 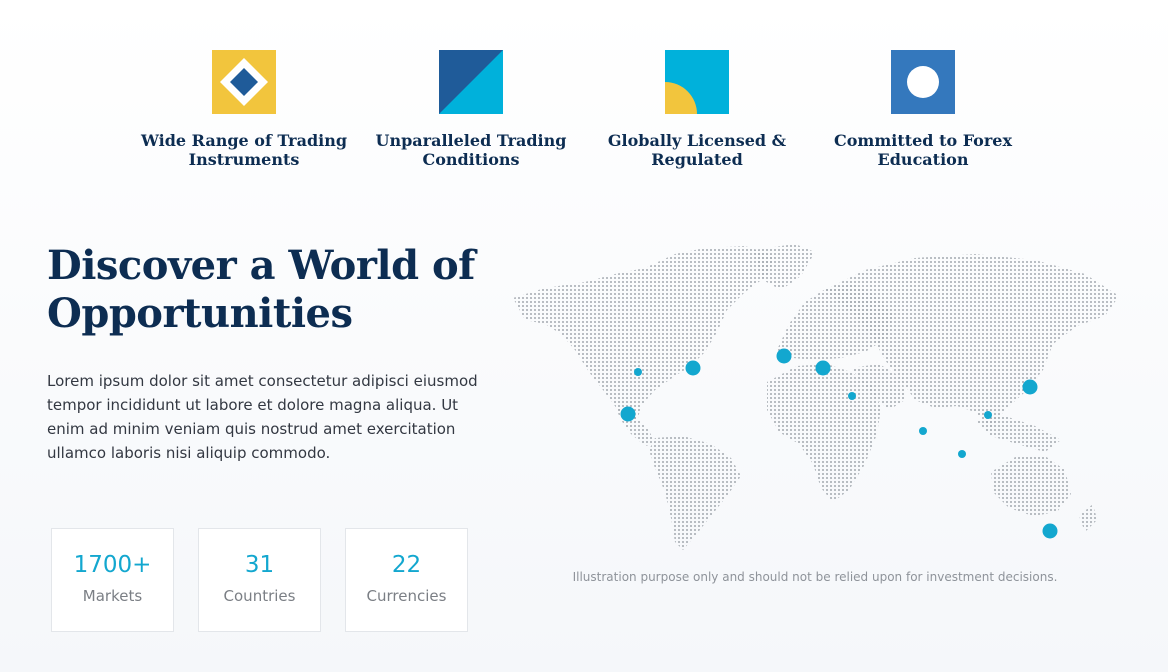 What do you see at coordinates (923, 82) in the screenshot?
I see `circle-icon` at bounding box center [923, 82].